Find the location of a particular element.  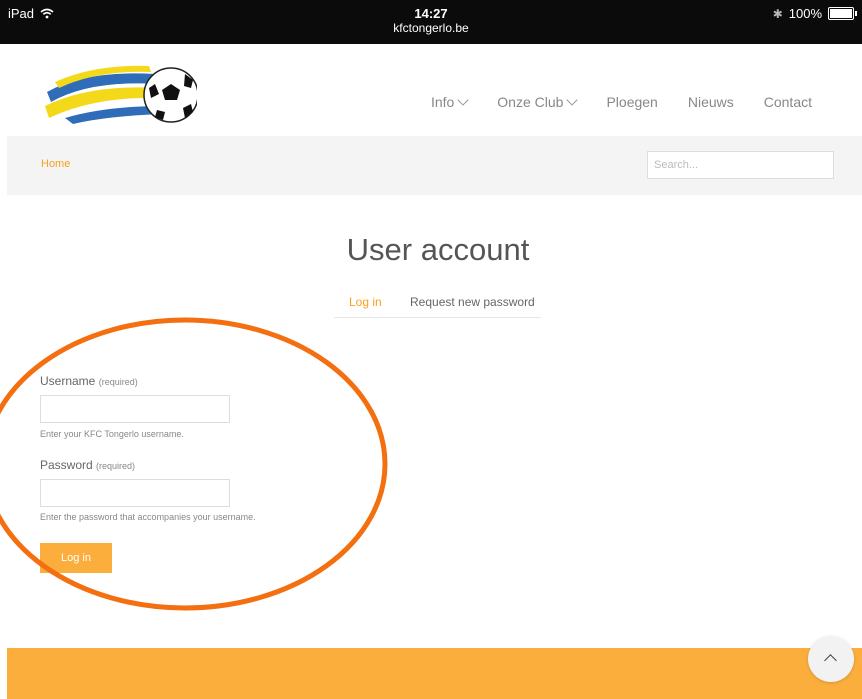

username-field is located at coordinates (135, 409).